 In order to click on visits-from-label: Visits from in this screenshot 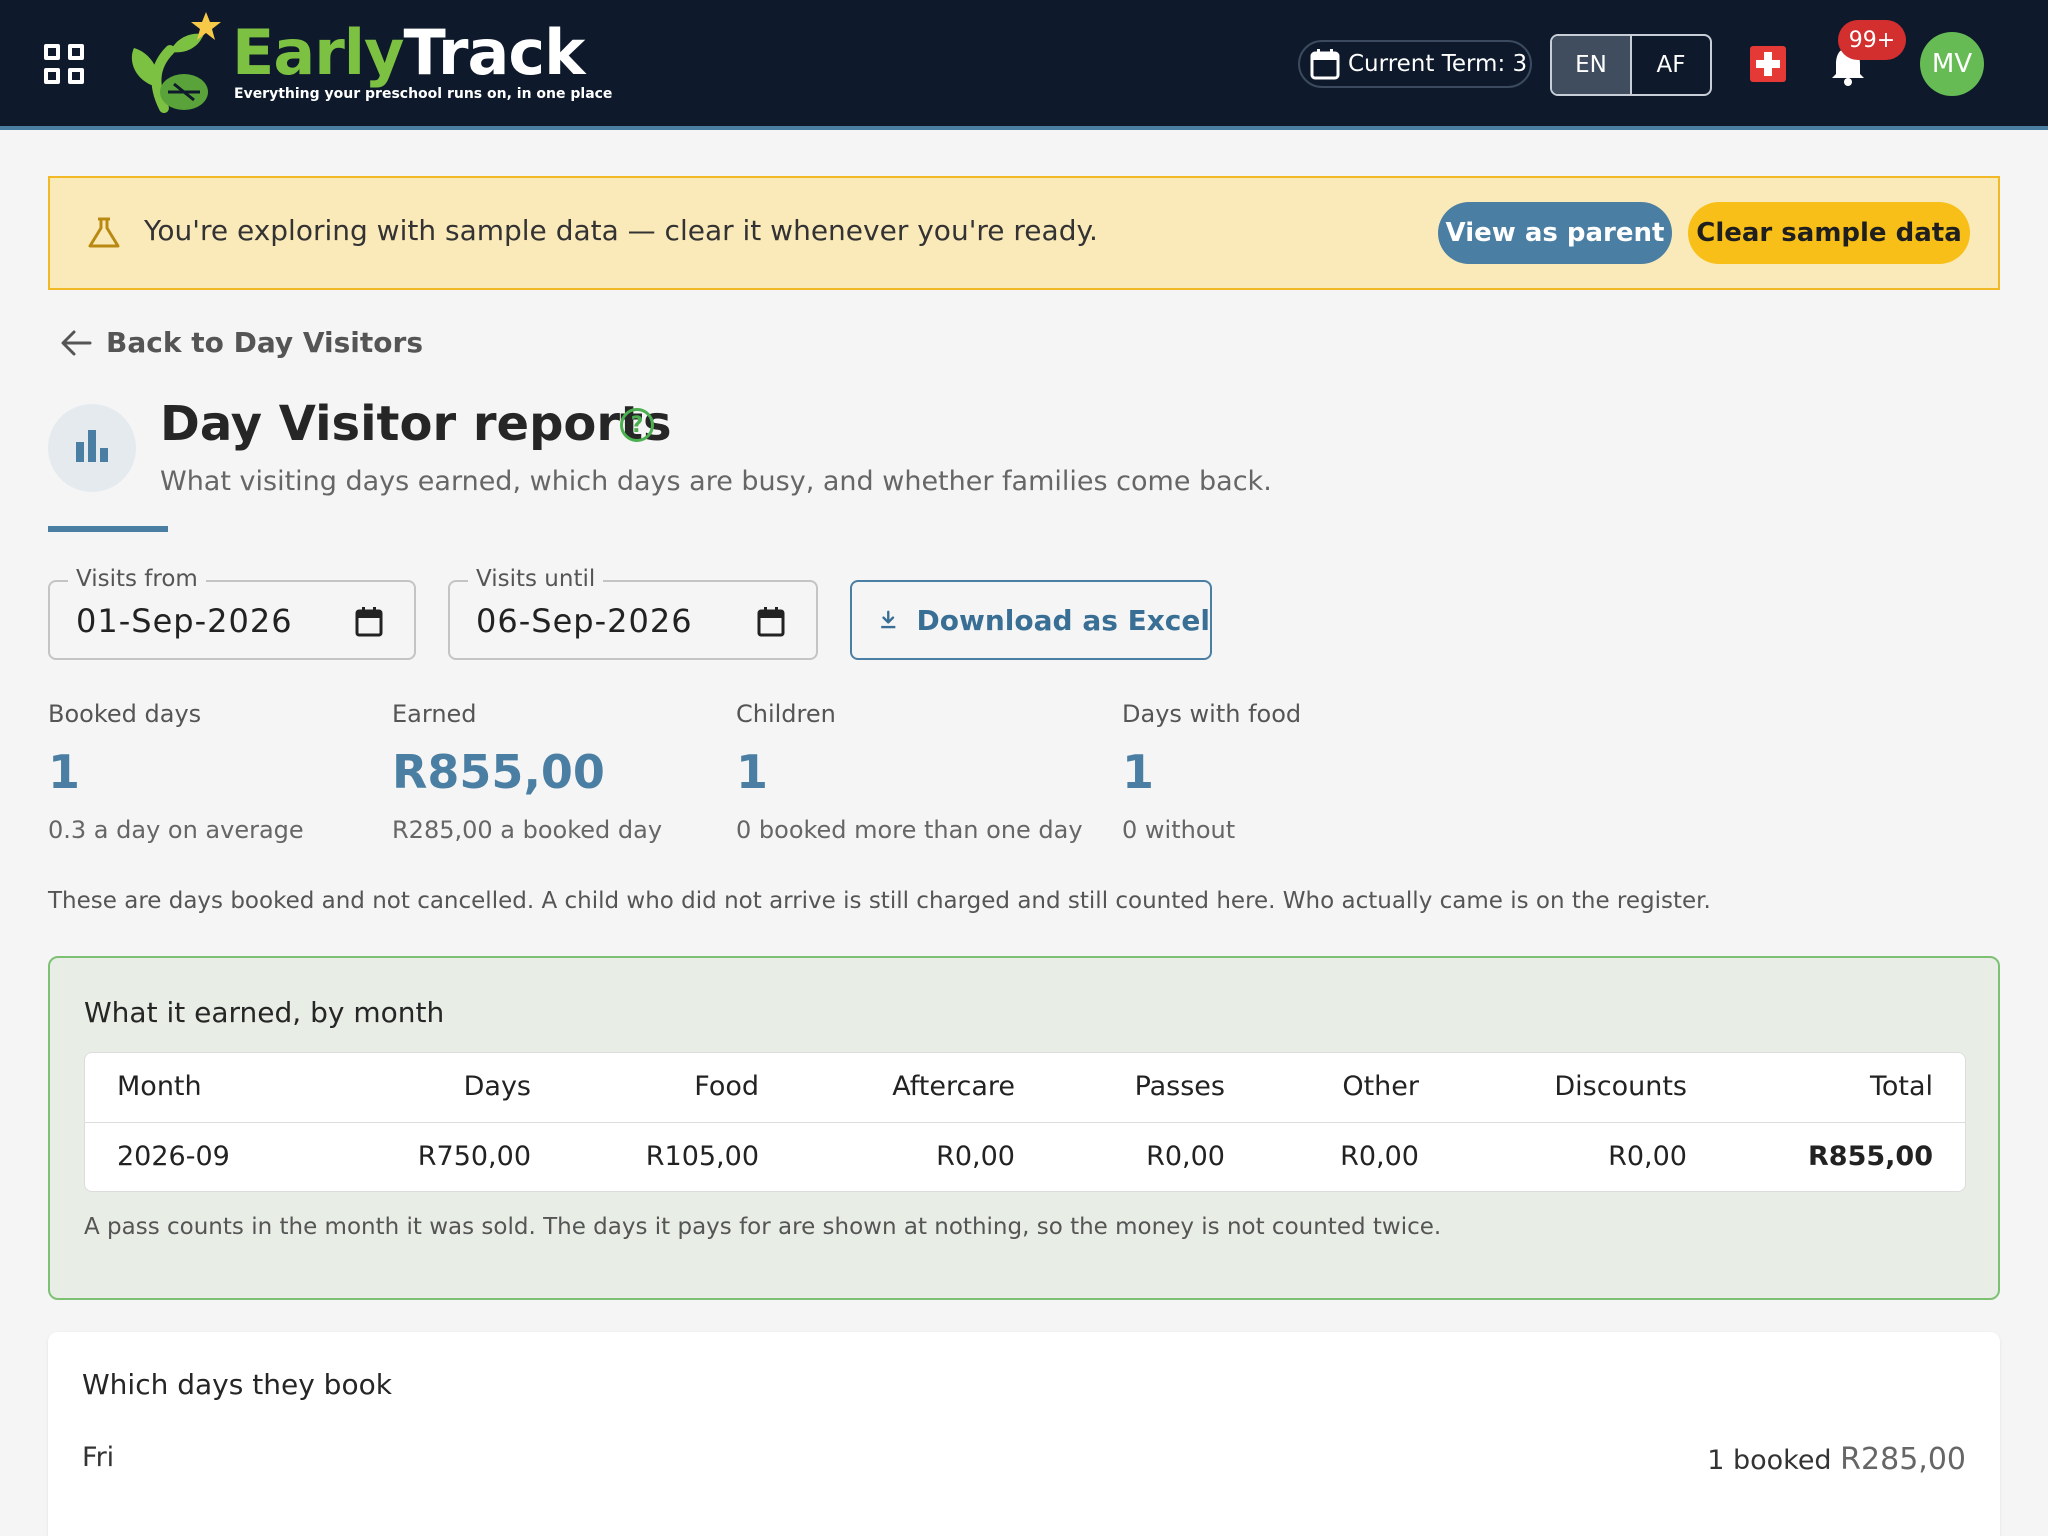, I will do `click(137, 579)`.